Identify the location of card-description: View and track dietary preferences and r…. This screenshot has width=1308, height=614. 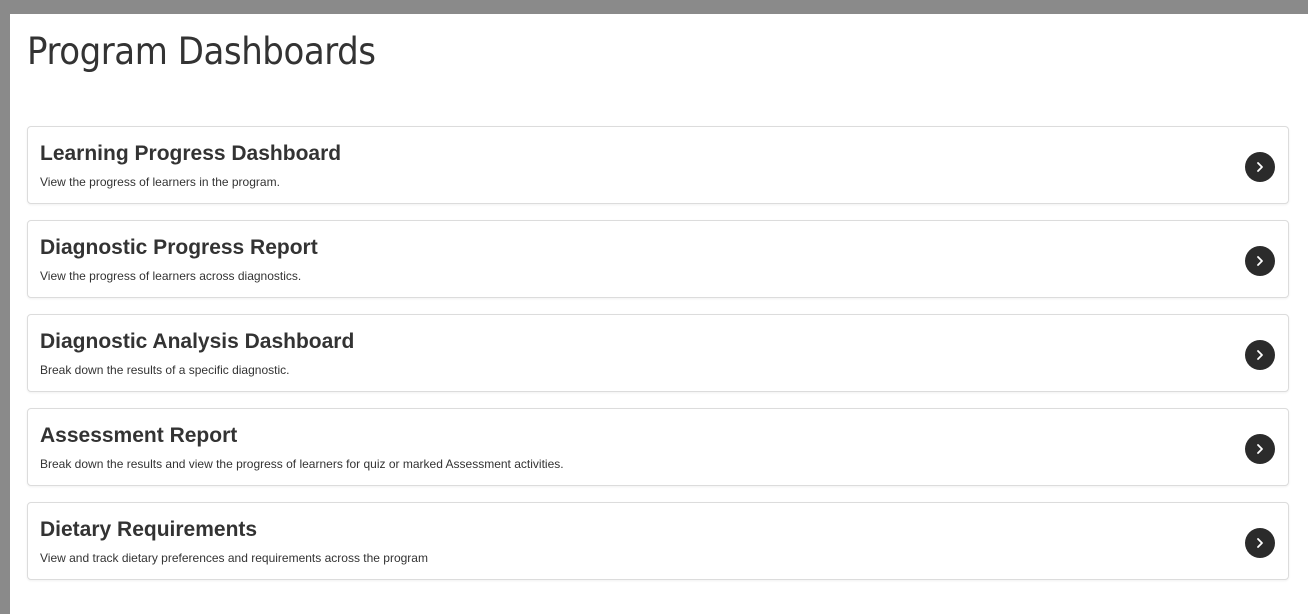
(234, 558).